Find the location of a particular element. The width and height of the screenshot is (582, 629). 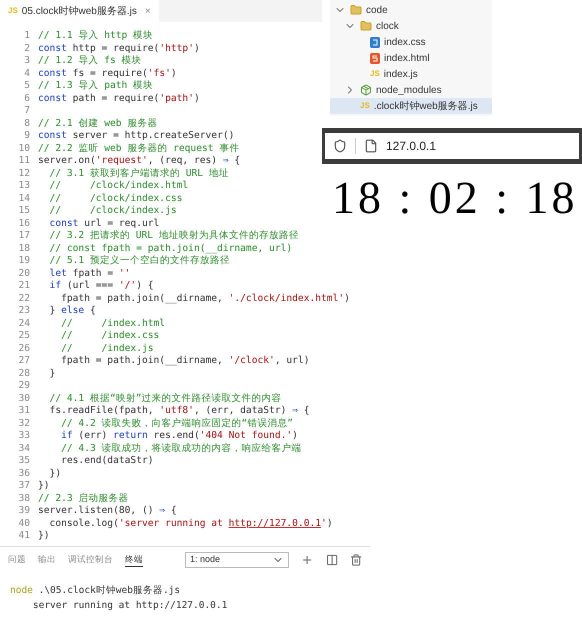

code-line: const path = require('path') is located at coordinates (119, 98).